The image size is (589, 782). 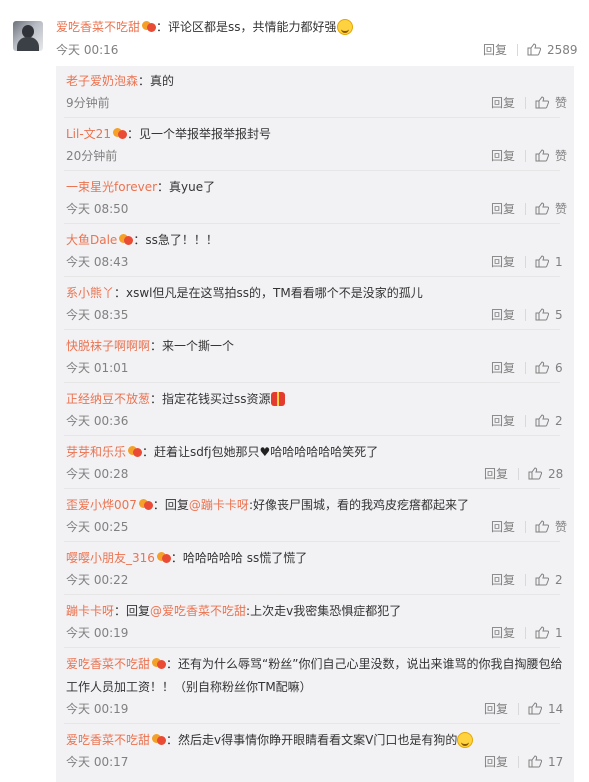 What do you see at coordinates (189, 687) in the screenshot?
I see `reply-text-line2: 工作人员加工资！！（别自称粉丝你TM配嘛）` at bounding box center [189, 687].